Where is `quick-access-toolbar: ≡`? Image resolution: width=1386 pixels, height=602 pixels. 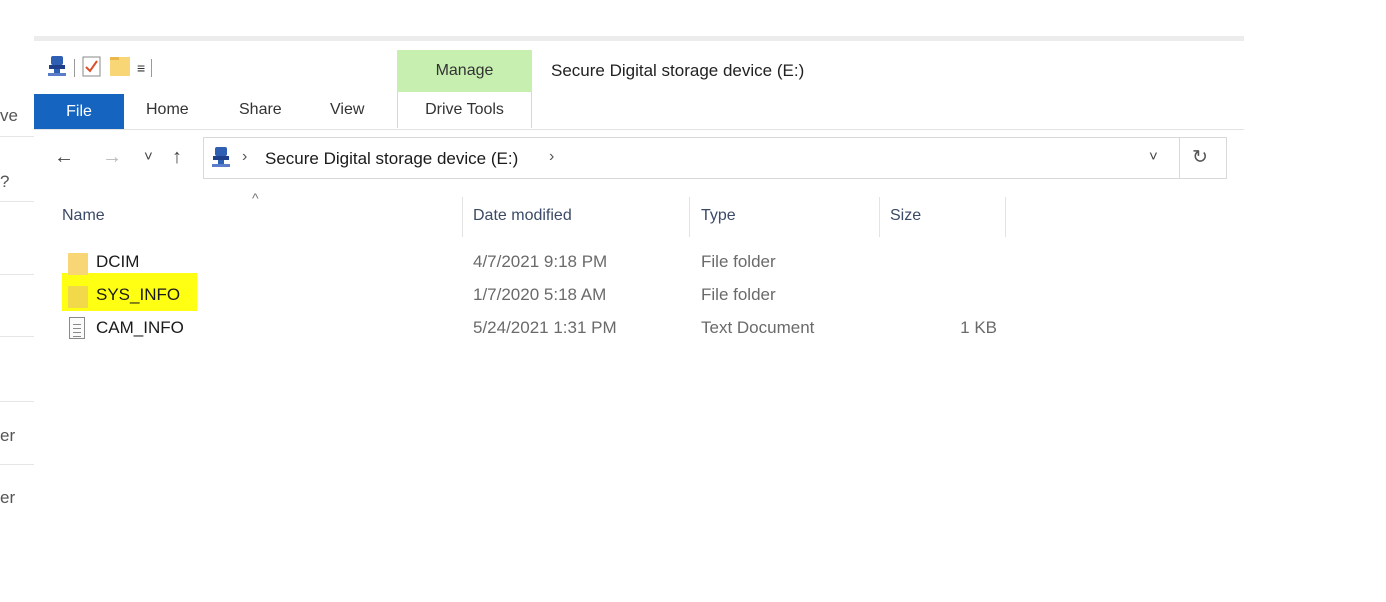 quick-access-toolbar: ≡ is located at coordinates (99, 68).